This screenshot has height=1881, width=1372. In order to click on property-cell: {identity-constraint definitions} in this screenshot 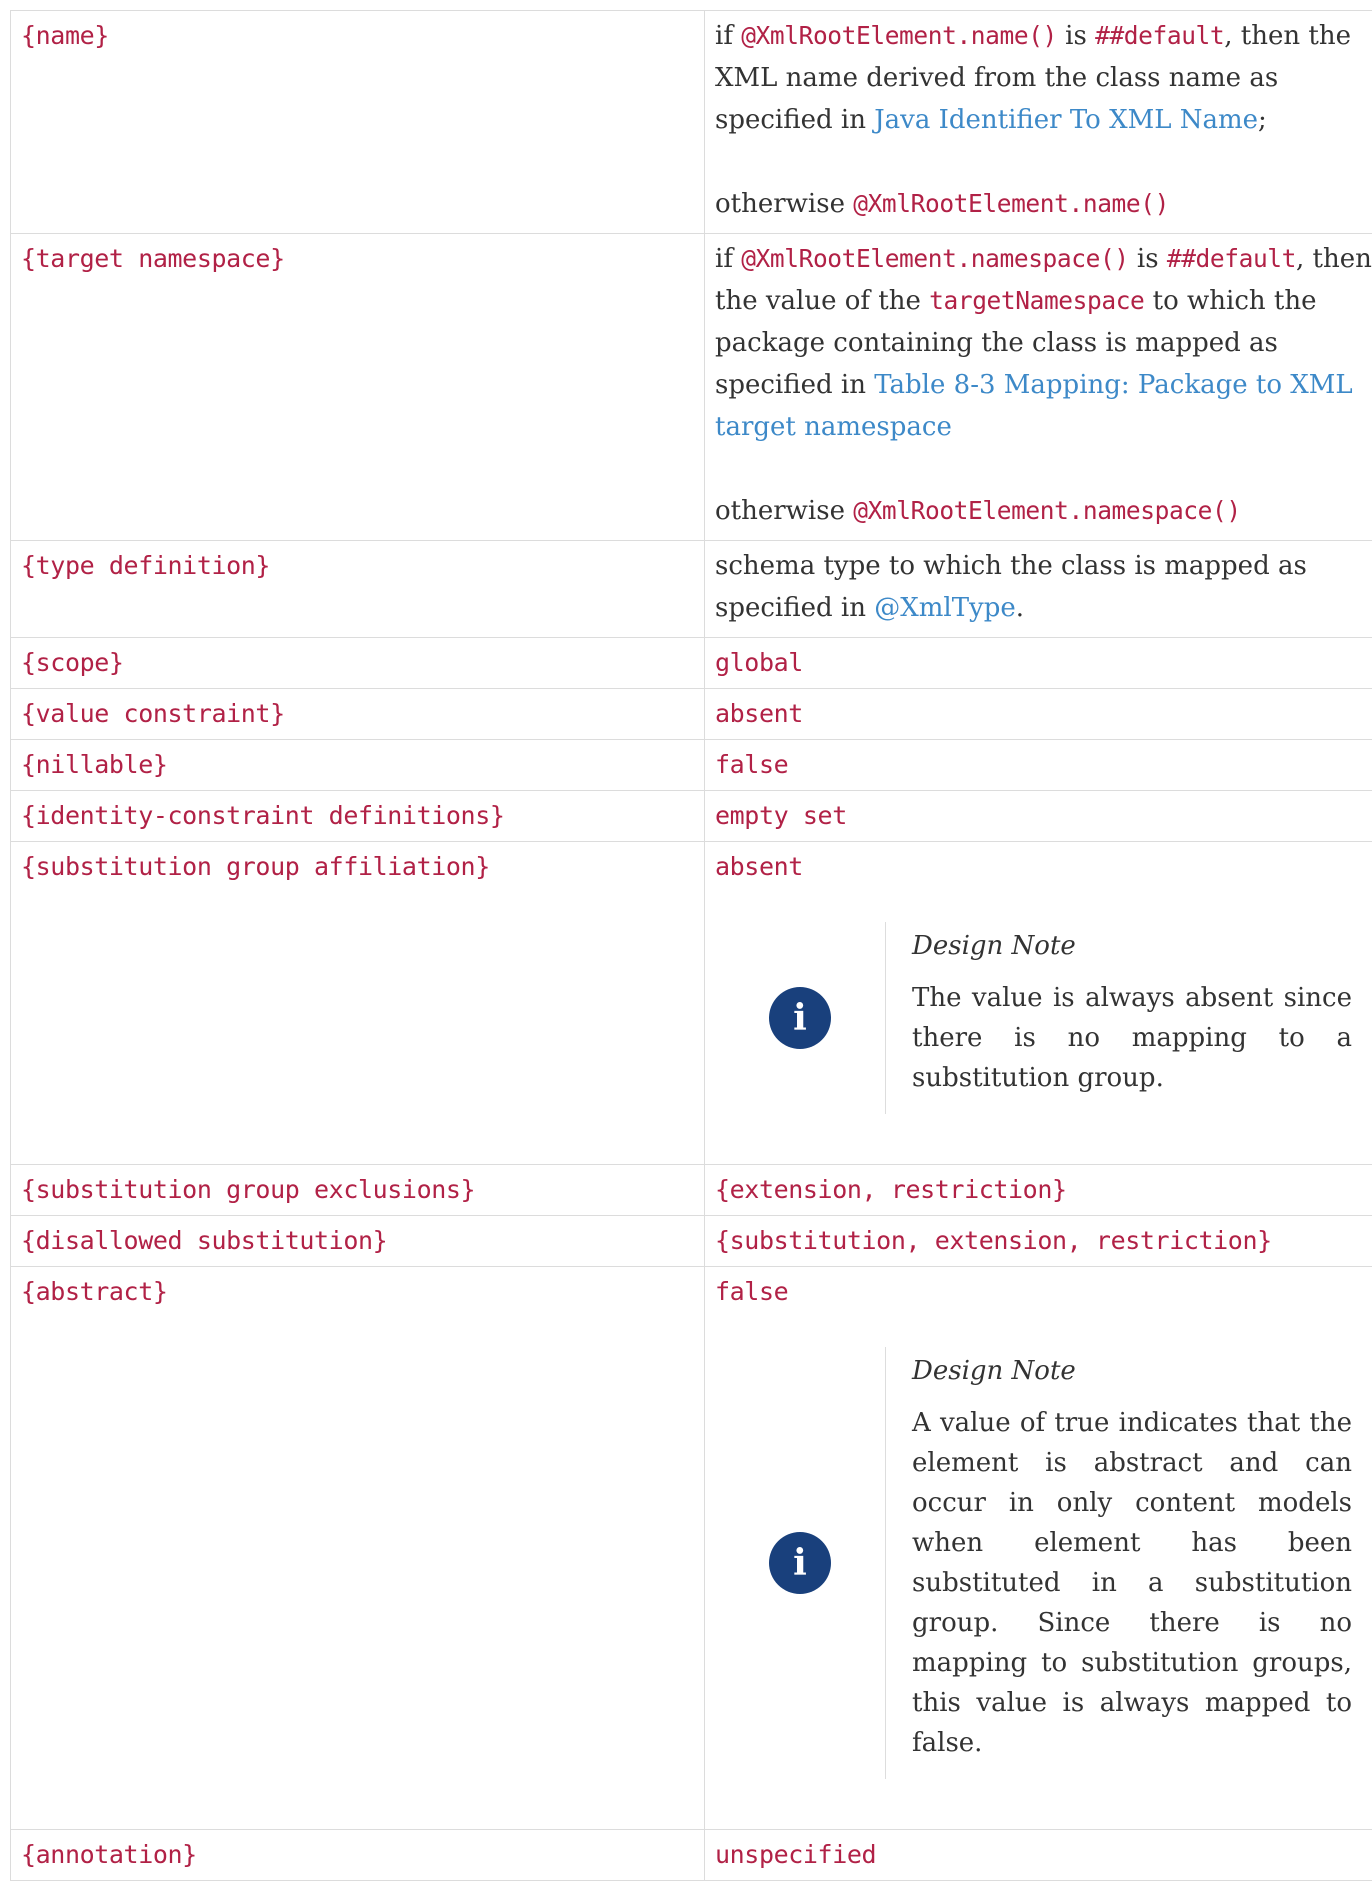, I will do `click(358, 816)`.